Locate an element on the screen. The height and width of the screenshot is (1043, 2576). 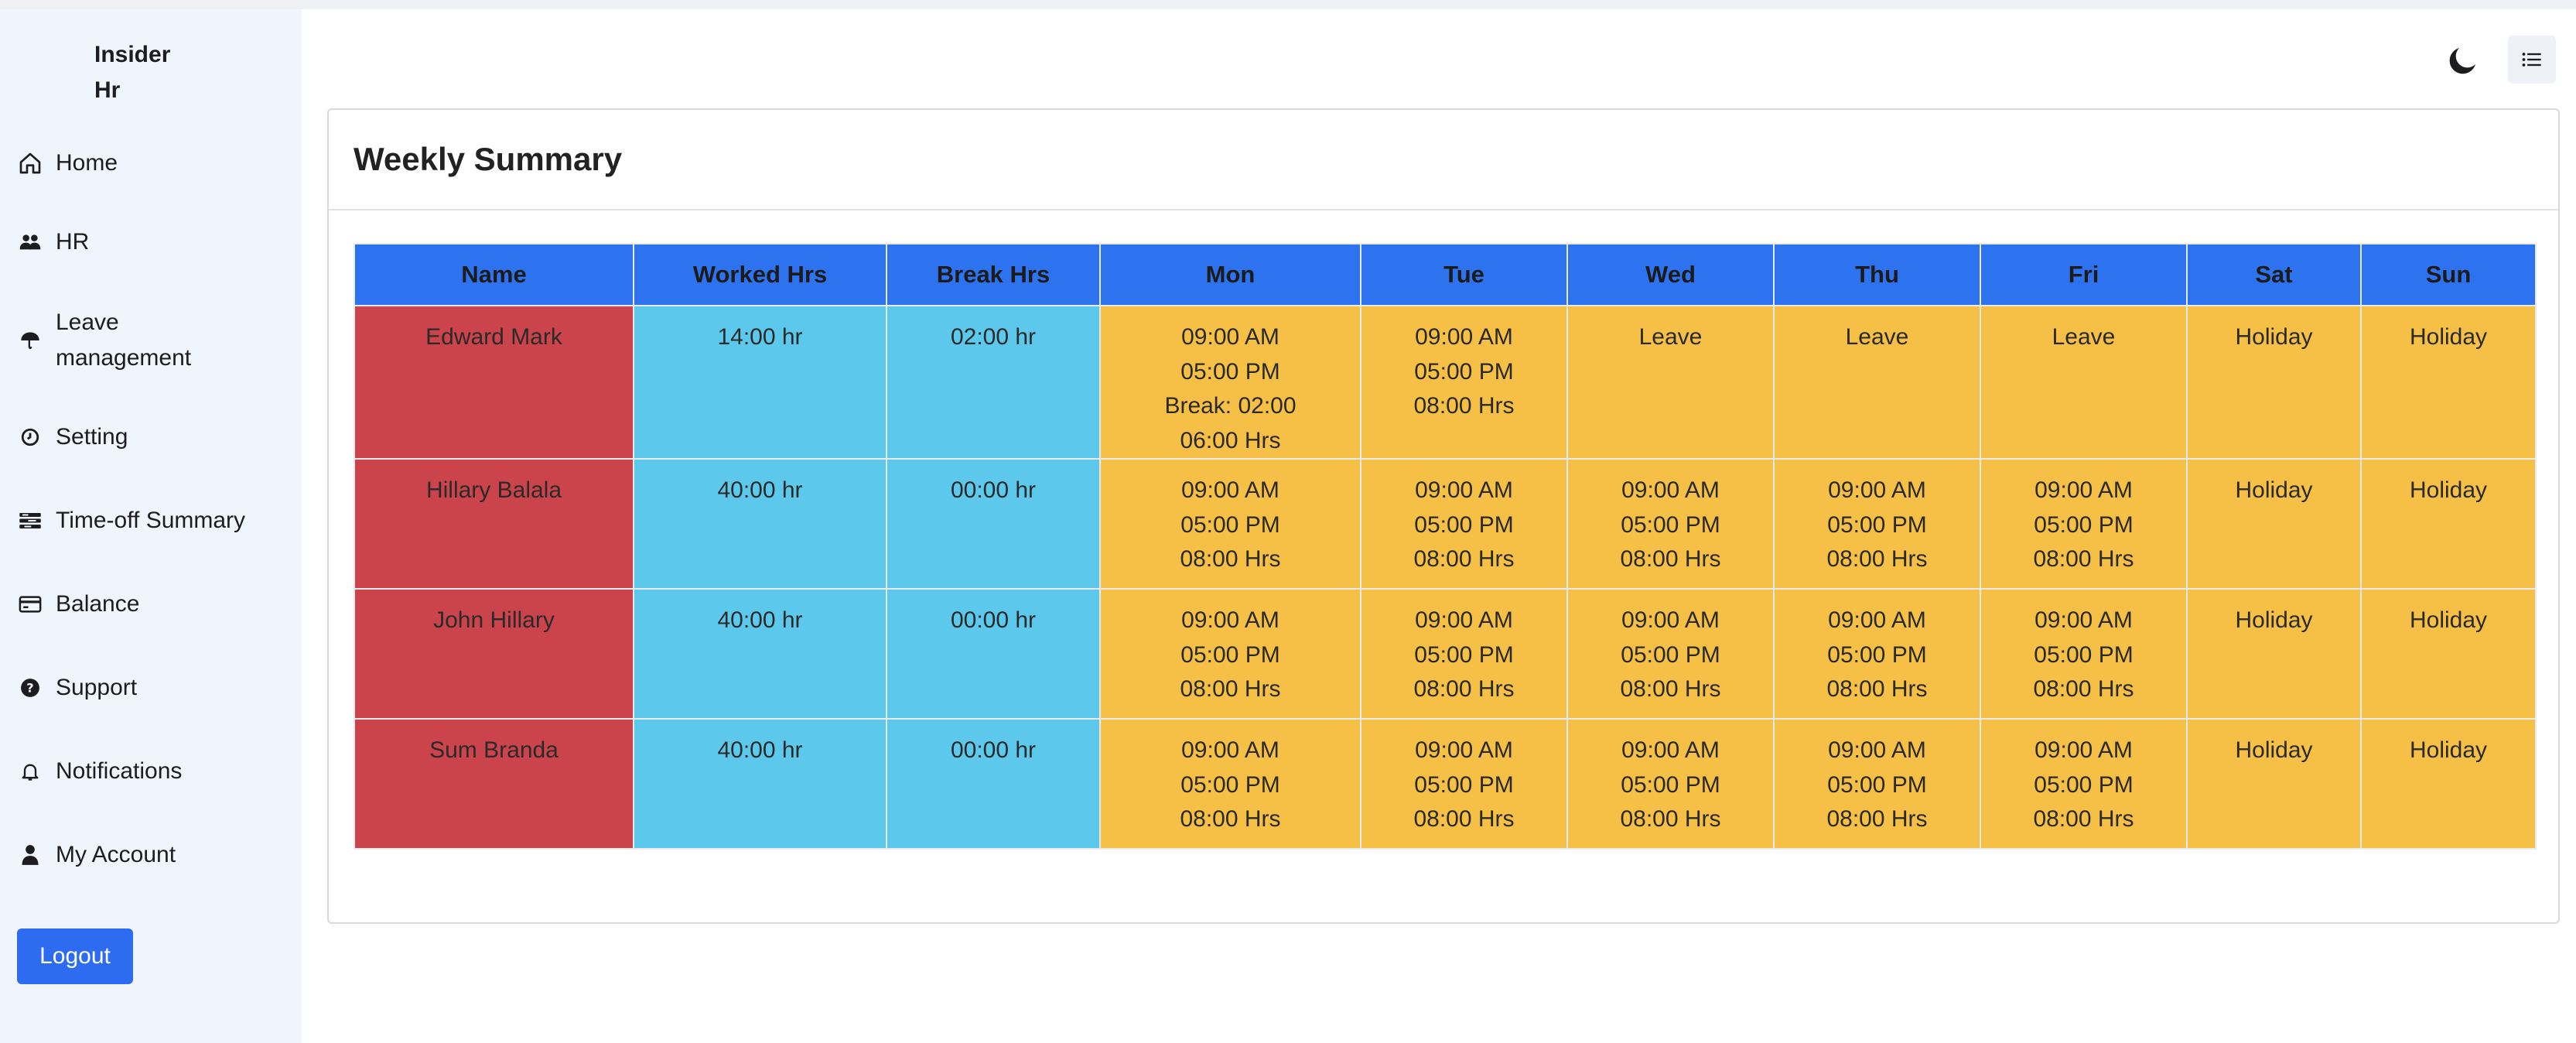
brand-logo-text: Insider Hr is located at coordinates (156, 72).